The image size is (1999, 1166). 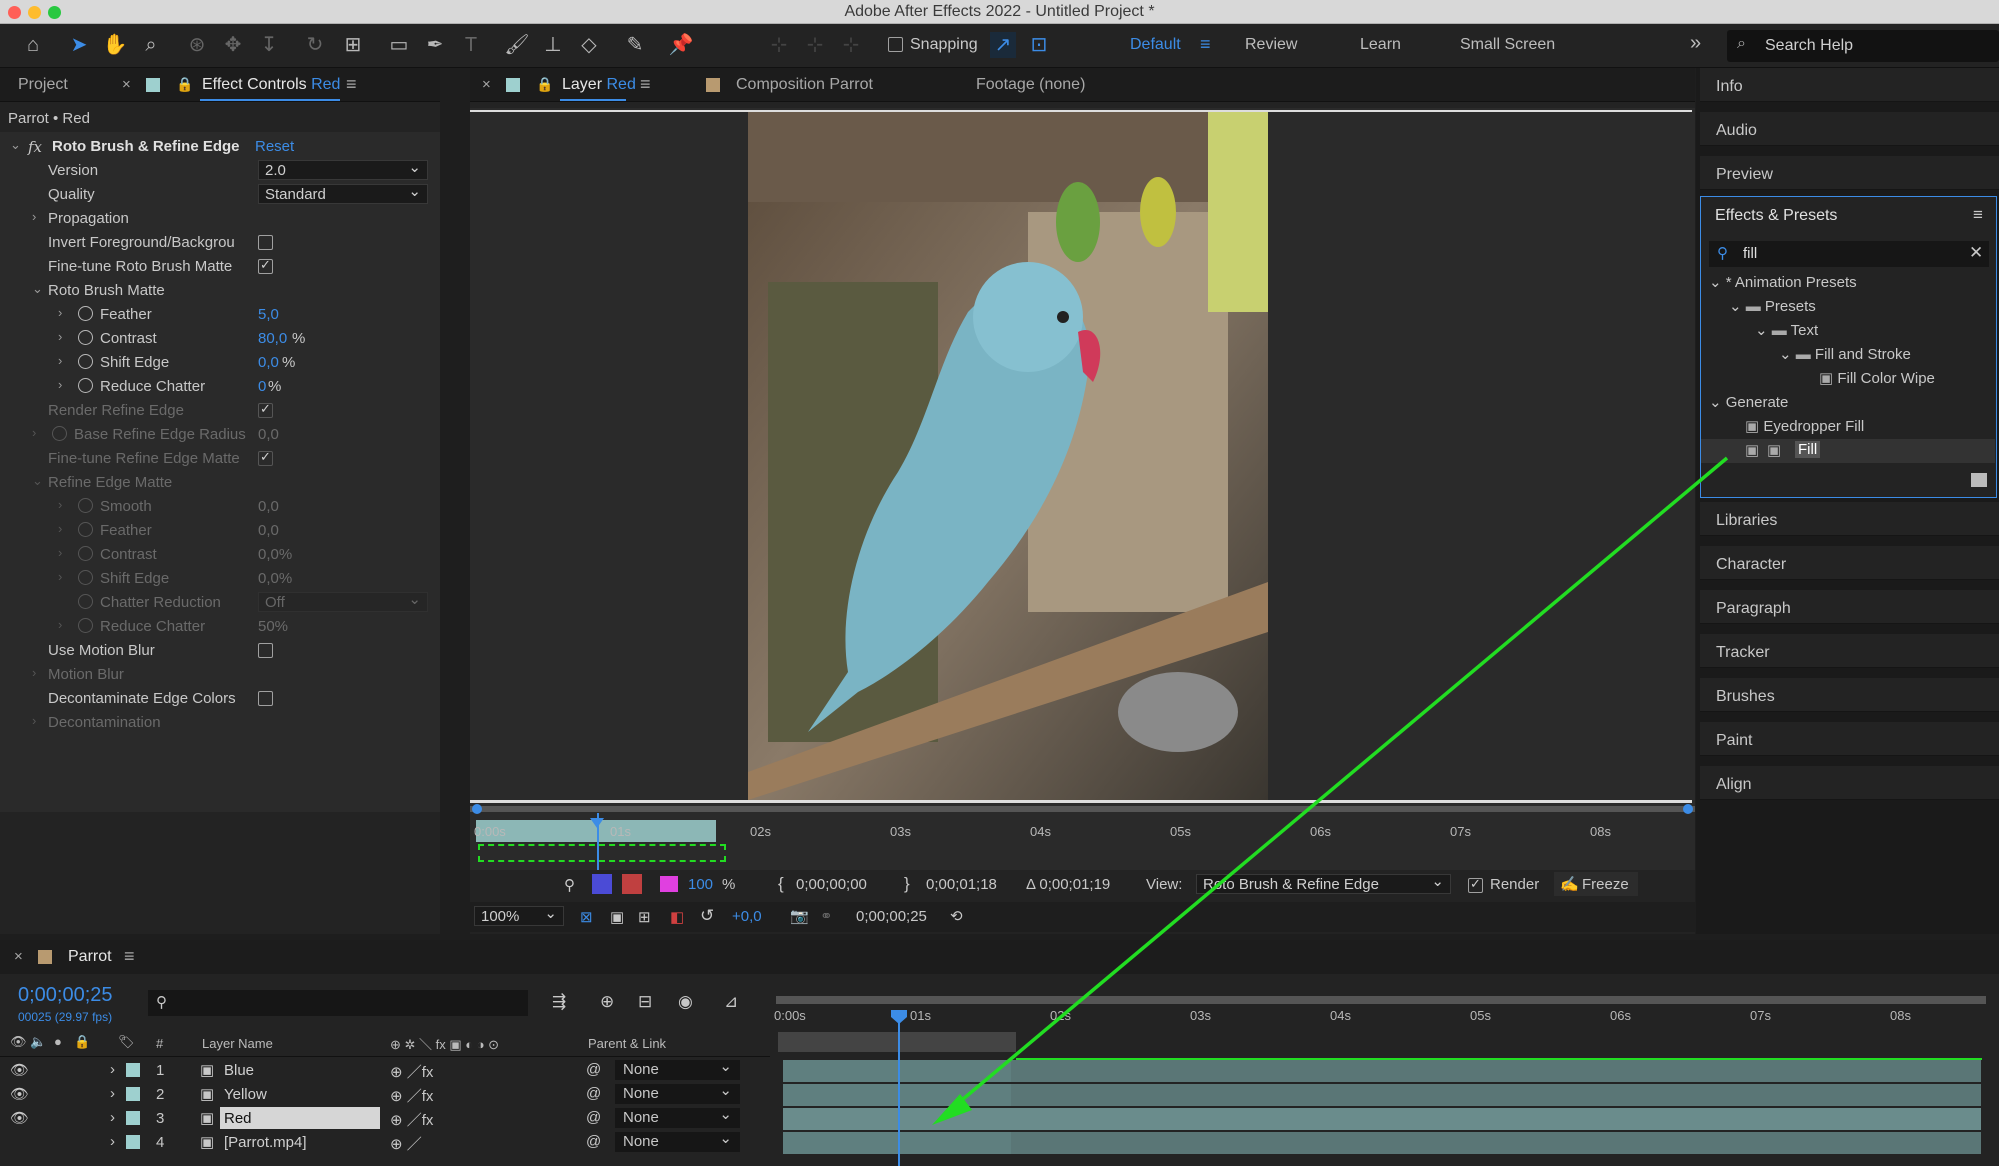 What do you see at coordinates (1849, 739) in the screenshot?
I see `panel-paint: Paint` at bounding box center [1849, 739].